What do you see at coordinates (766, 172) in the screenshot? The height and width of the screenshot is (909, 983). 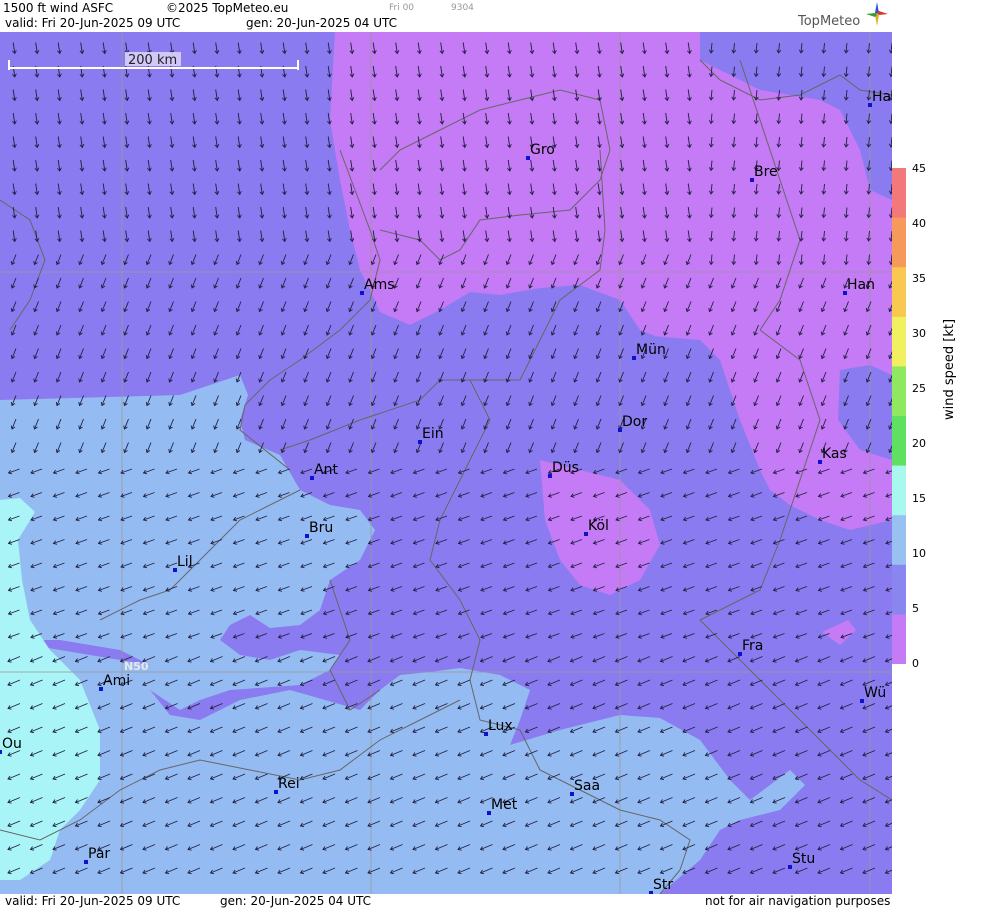 I see `city-label: Bre` at bounding box center [766, 172].